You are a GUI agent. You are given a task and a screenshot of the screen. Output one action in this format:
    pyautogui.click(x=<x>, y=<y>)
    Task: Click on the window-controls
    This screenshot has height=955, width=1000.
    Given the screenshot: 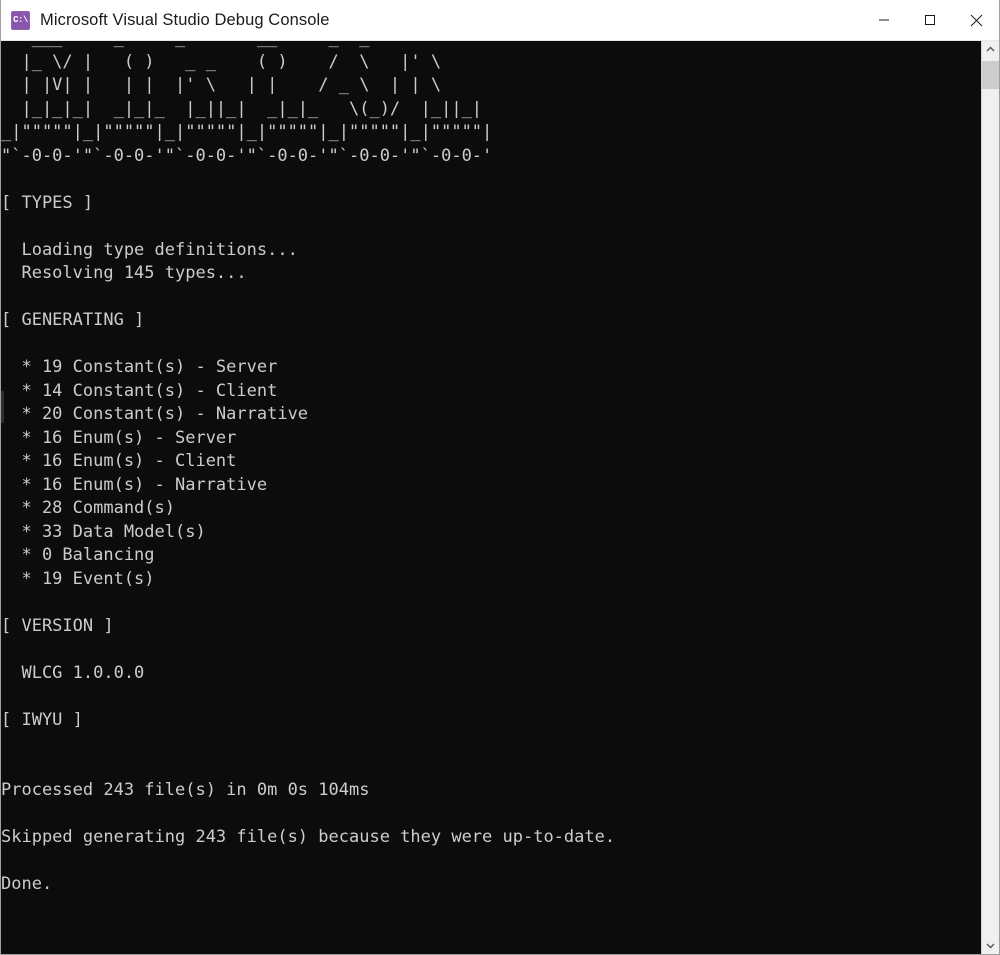 What is the action you would take?
    pyautogui.click(x=930, y=20)
    